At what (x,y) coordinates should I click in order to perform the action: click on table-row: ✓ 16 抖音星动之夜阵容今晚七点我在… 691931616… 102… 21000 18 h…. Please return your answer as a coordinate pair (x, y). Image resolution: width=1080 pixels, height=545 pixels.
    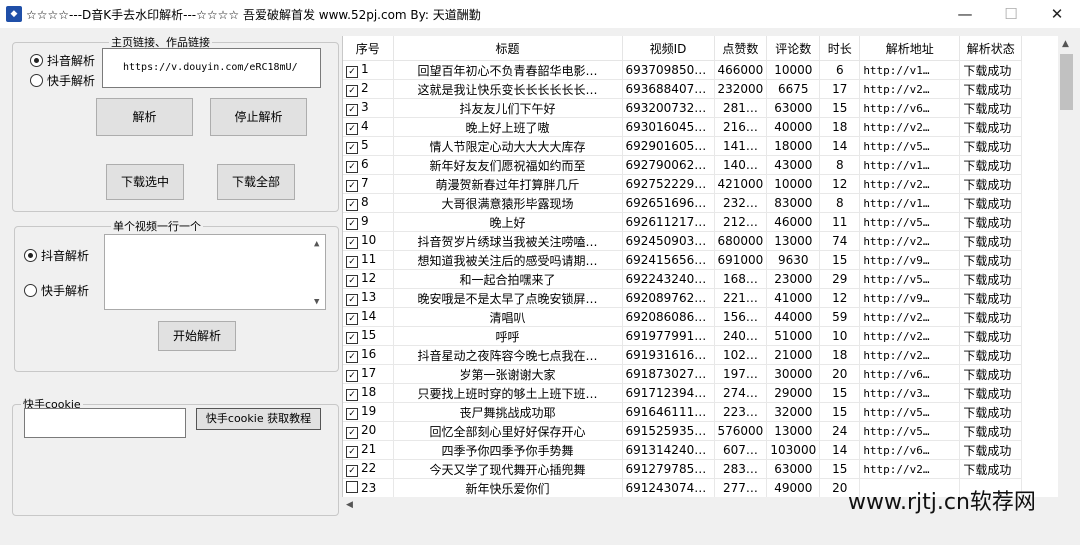
    Looking at the image, I should click on (683, 355).